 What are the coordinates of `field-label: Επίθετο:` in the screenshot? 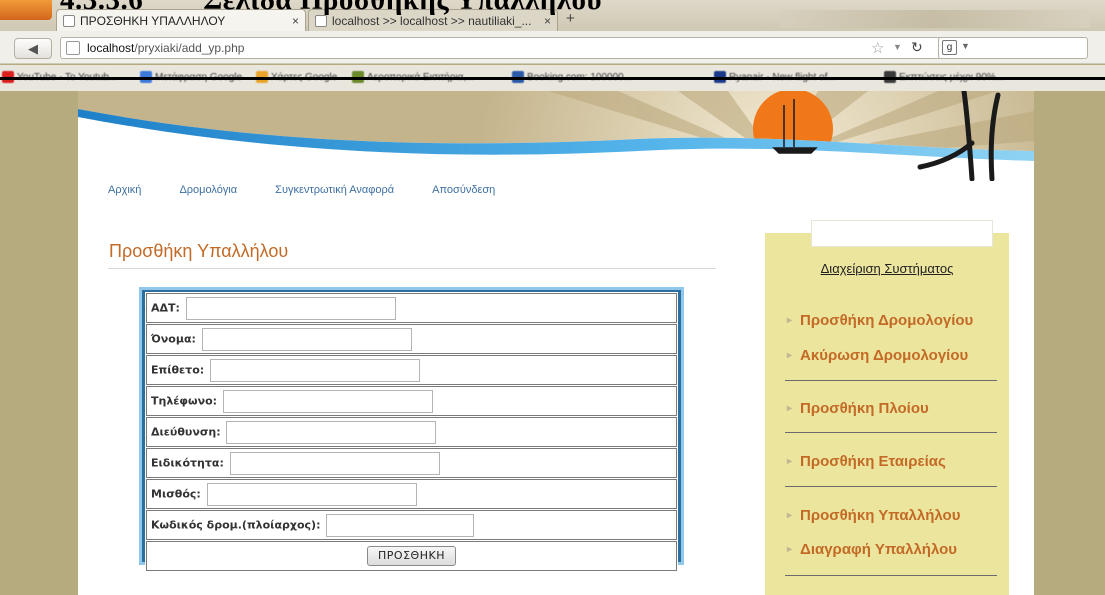 It's located at (178, 369).